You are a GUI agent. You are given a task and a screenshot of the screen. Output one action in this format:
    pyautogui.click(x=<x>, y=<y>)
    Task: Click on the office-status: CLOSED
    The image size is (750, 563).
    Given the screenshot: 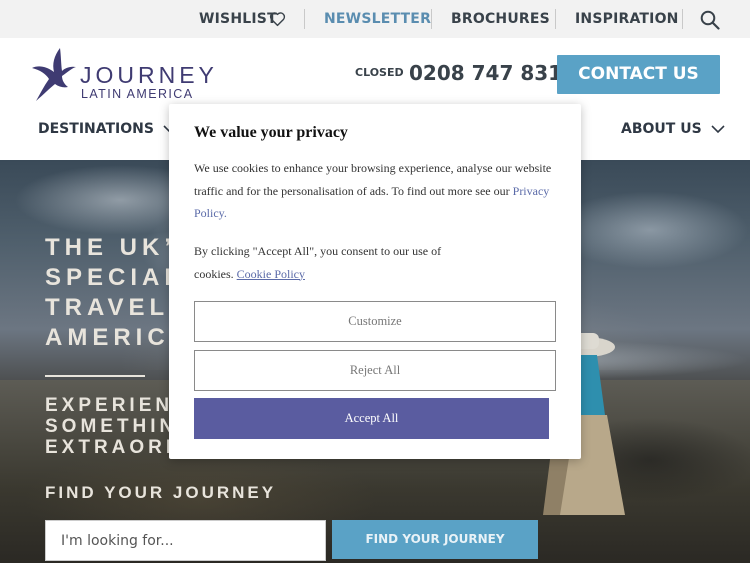 What is the action you would take?
    pyautogui.click(x=379, y=72)
    